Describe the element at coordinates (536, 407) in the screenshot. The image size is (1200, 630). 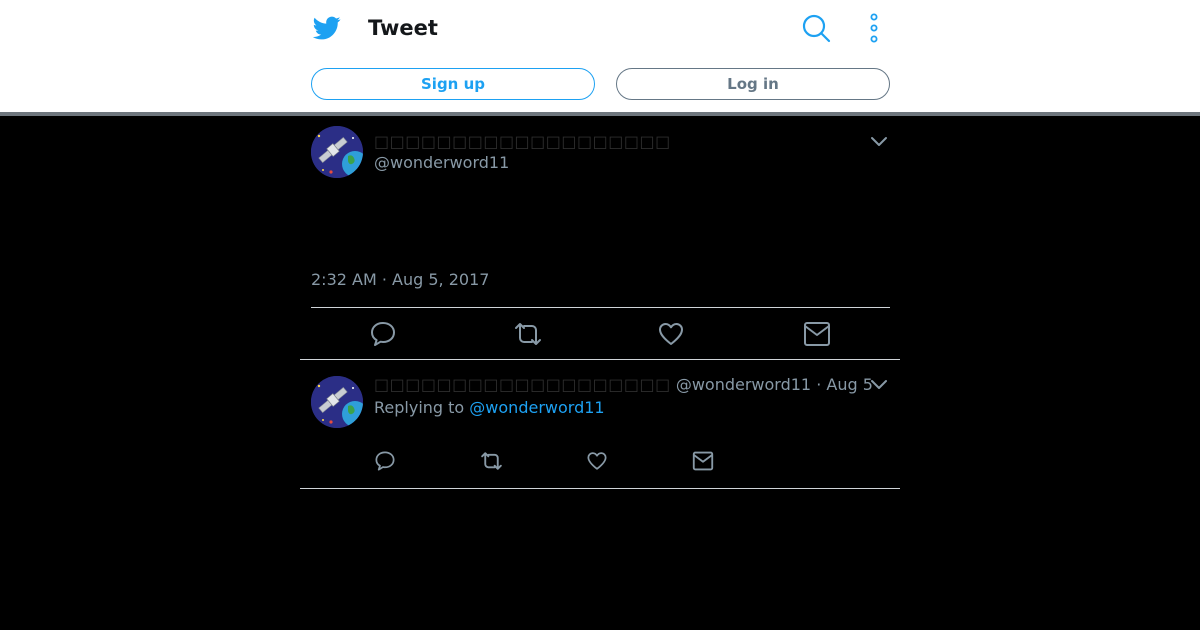
I see `replying-to-link: @wonderword11` at that location.